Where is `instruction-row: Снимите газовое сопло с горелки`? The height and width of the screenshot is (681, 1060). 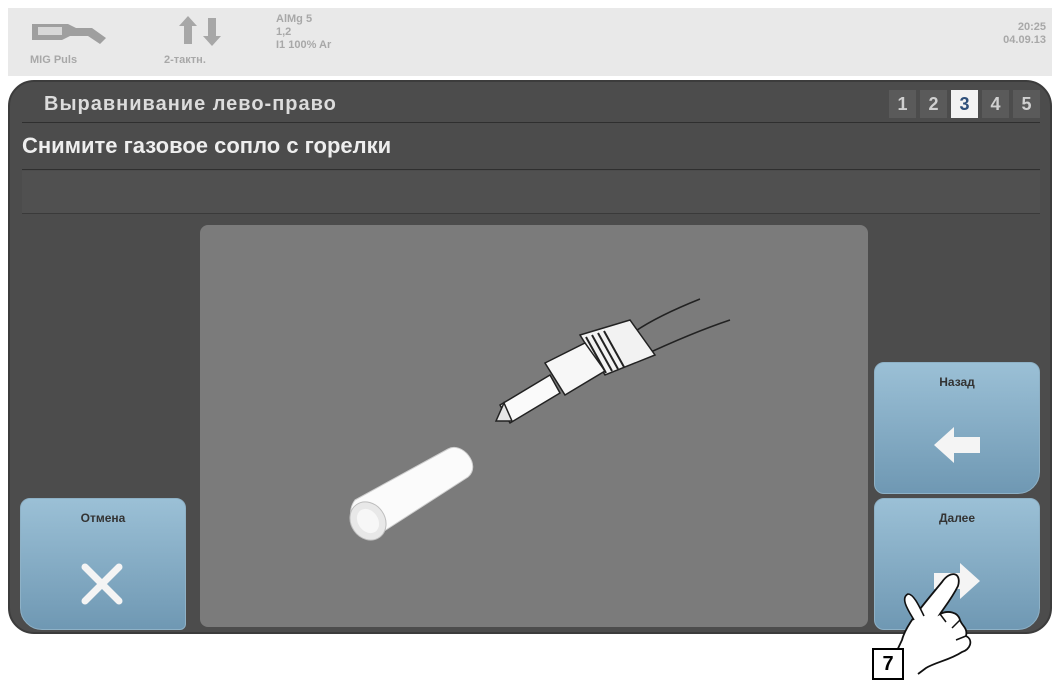 instruction-row: Снимите газовое сопло с горелки is located at coordinates (531, 147).